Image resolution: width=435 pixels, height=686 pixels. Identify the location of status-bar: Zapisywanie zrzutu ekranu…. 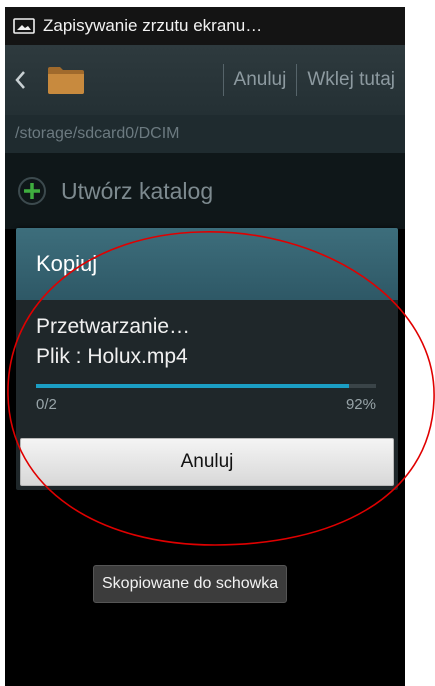
(205, 26).